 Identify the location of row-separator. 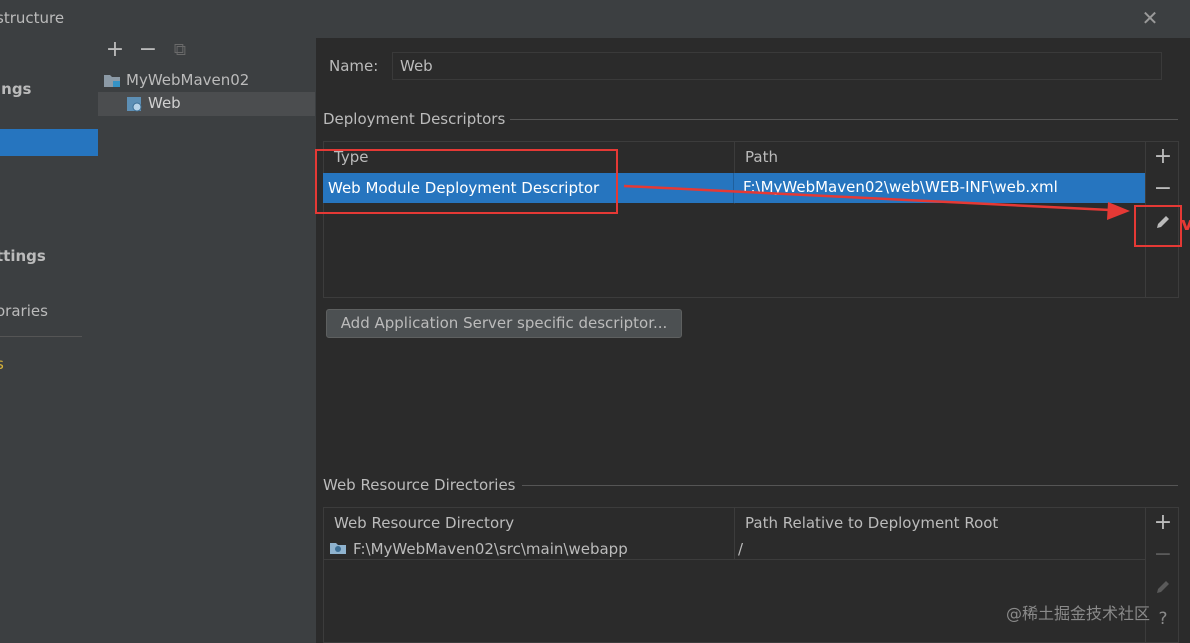
(734, 559).